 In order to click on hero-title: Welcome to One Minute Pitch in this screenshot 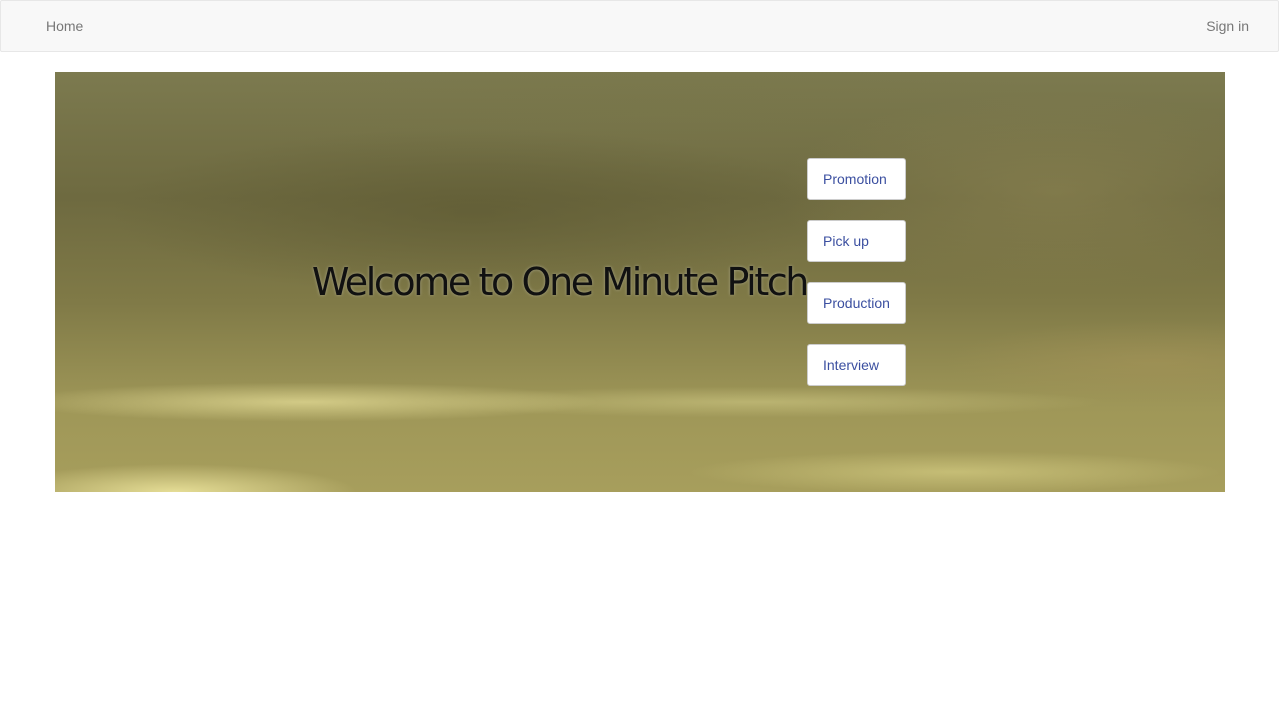, I will do `click(560, 282)`.